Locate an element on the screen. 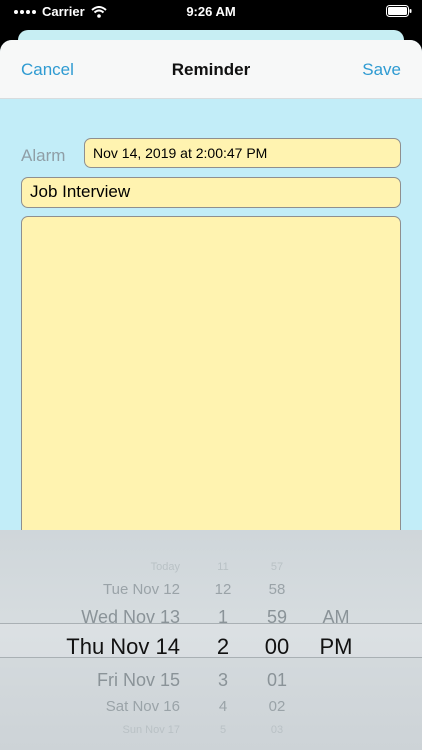 The image size is (422, 750). picker-hour: 3 is located at coordinates (222, 680).